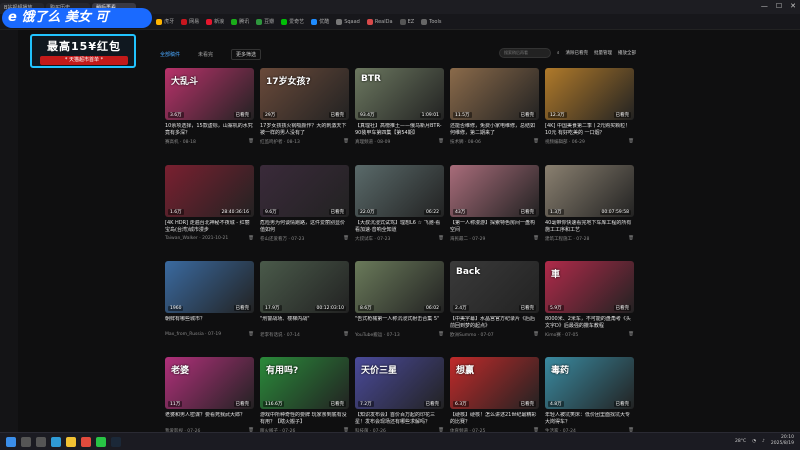 The width and height of the screenshot is (800, 450). I want to click on search-icon: ⌕, so click(558, 53).